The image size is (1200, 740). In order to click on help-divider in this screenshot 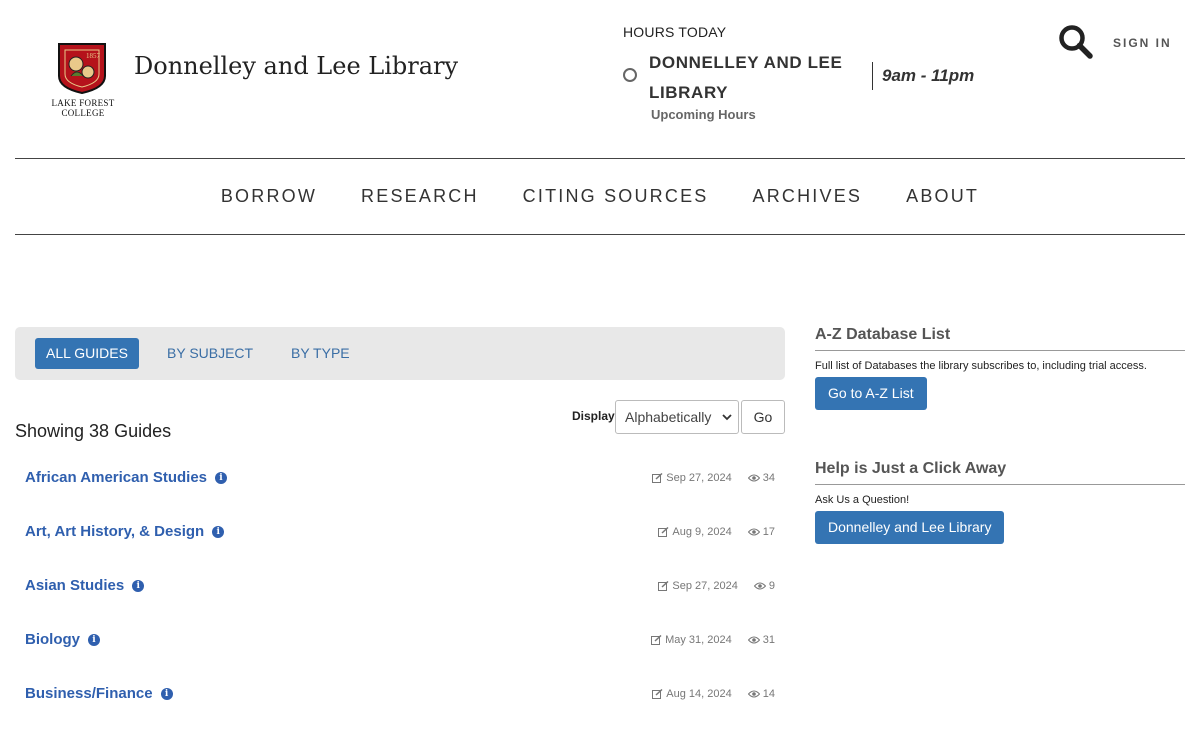, I will do `click(1000, 484)`.